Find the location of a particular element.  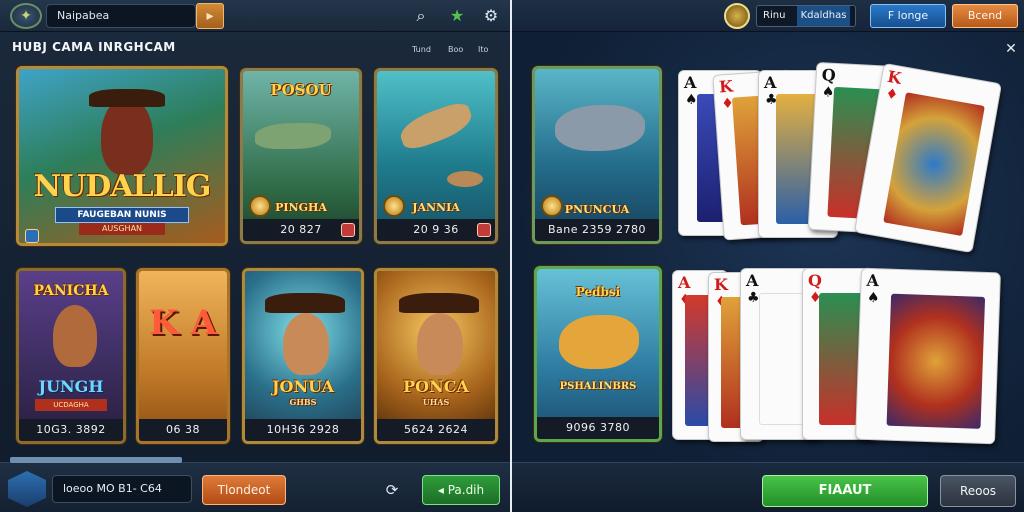

game-subtitle: PONCA is located at coordinates (436, 386).